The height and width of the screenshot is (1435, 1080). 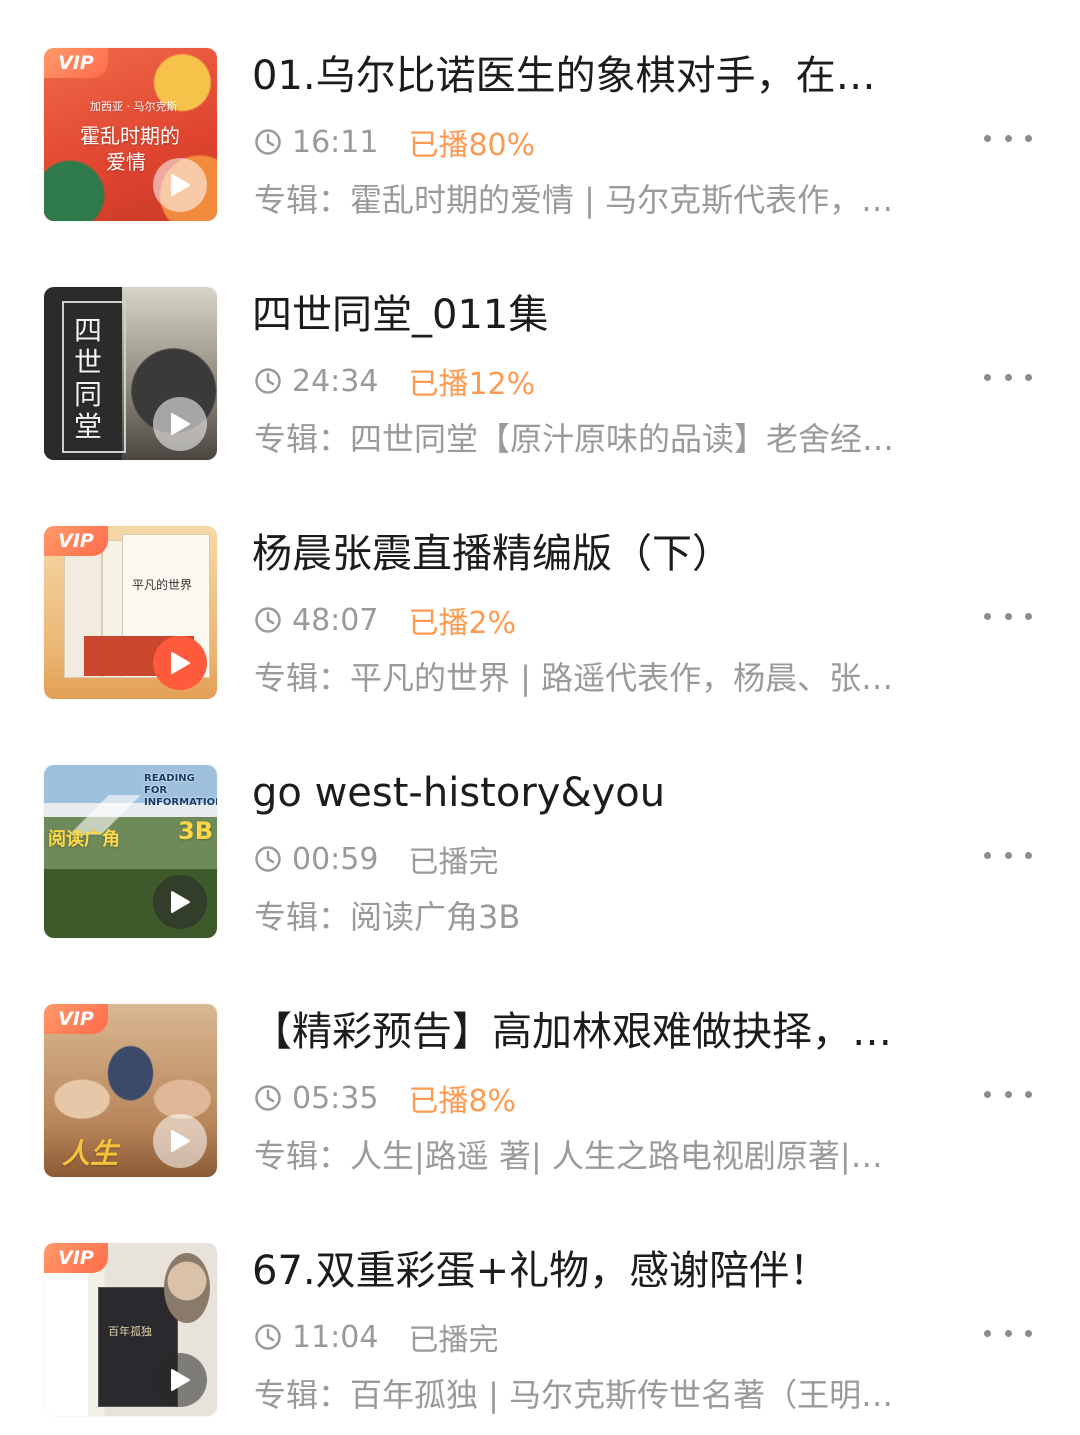 I want to click on author-portrait, so click(x=187, y=1288).